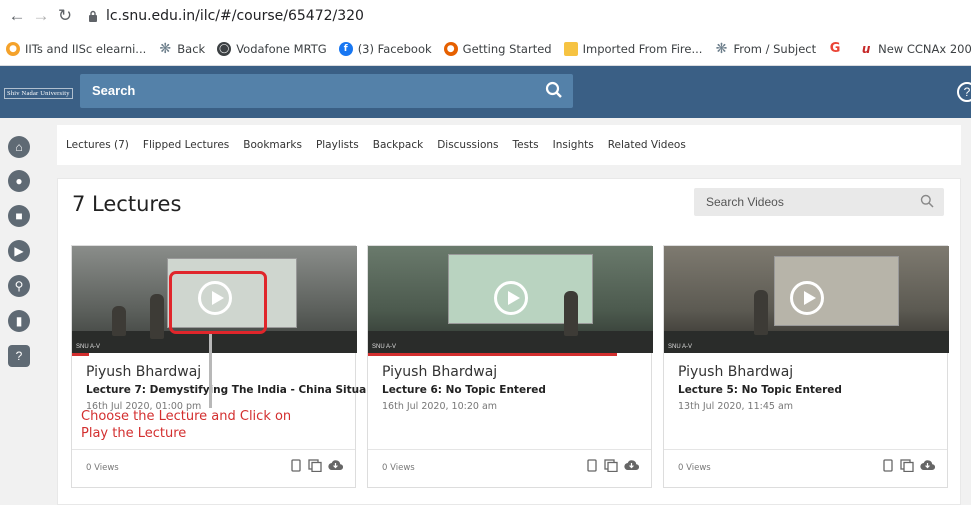 This screenshot has width=971, height=505. I want to click on search-icon: ⚲, so click(19, 286).